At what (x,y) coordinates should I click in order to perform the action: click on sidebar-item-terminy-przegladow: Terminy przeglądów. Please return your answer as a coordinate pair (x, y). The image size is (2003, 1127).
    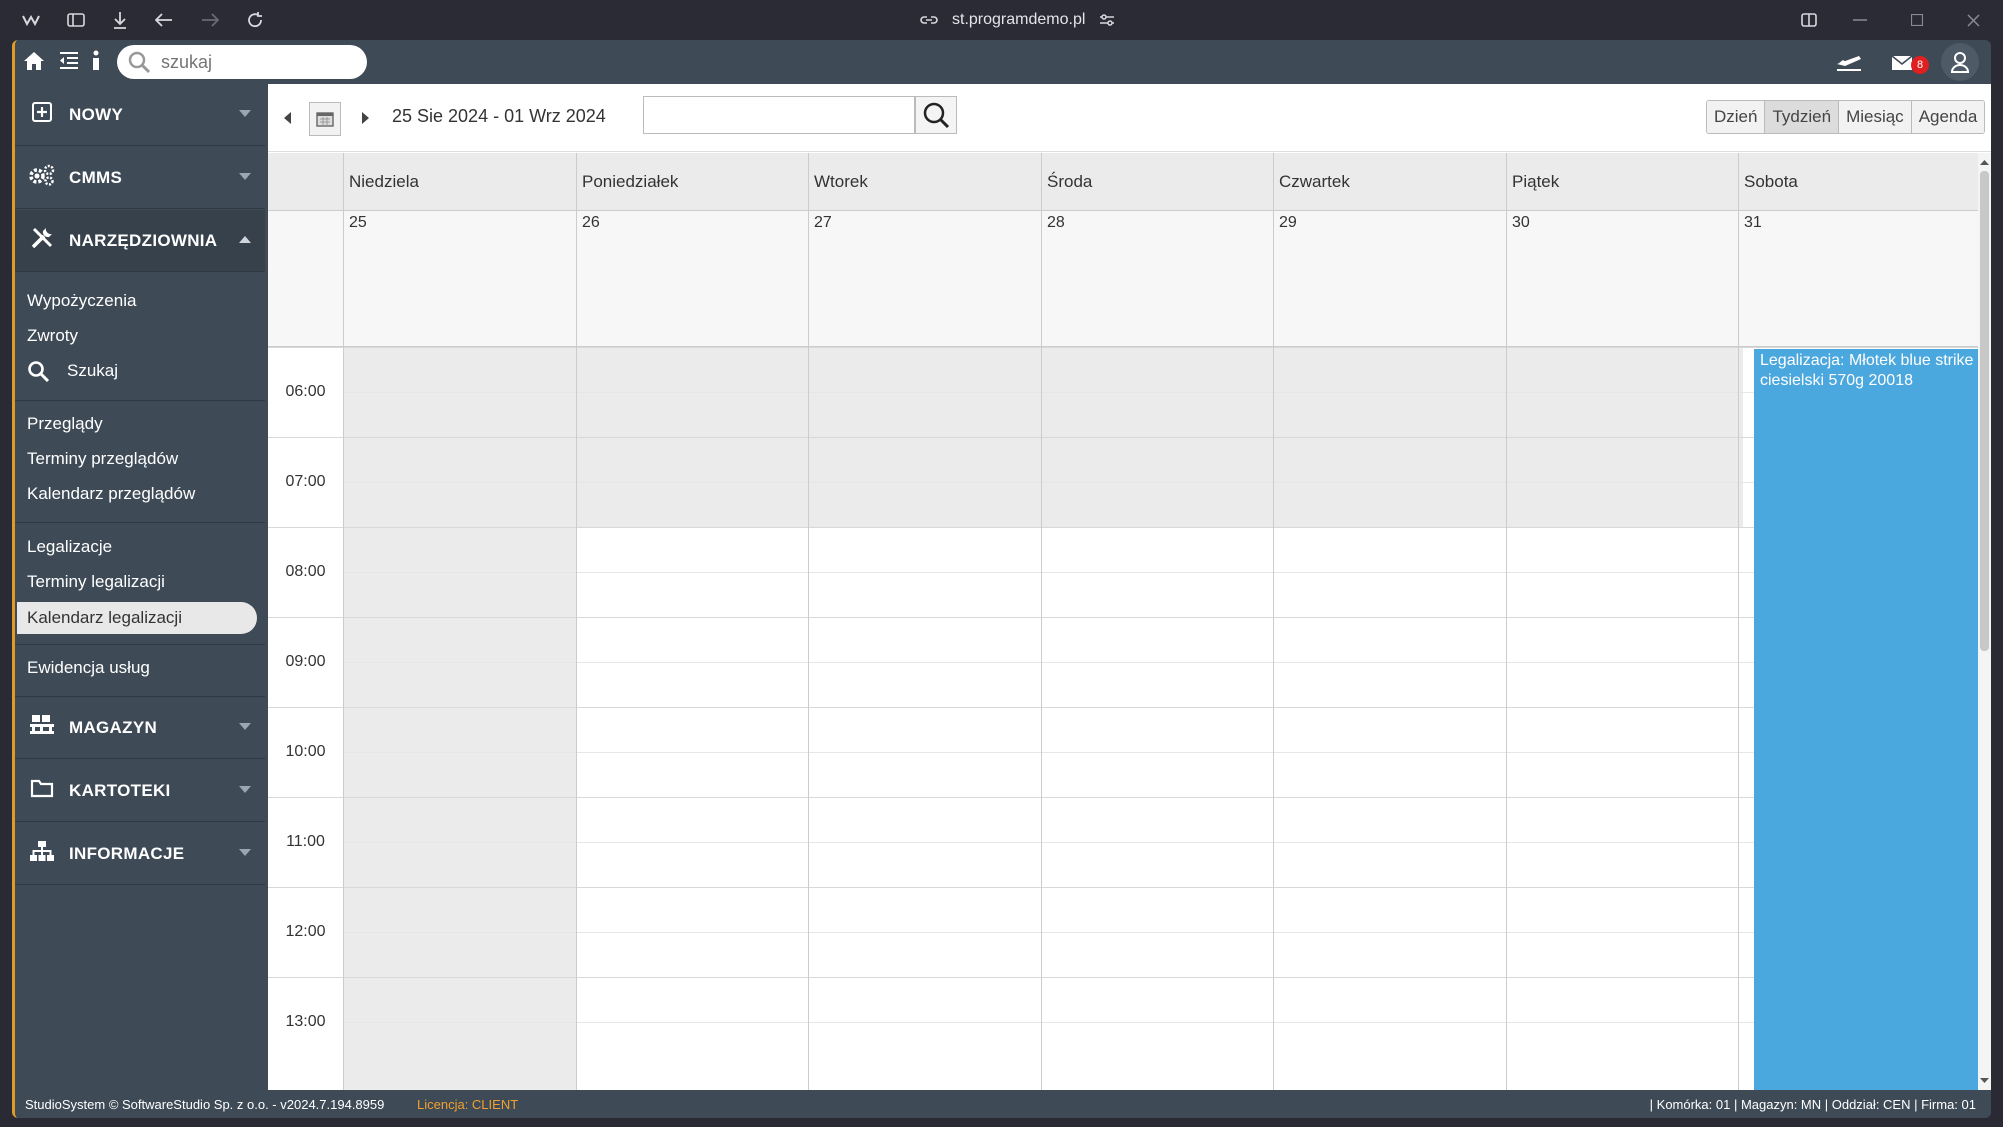
    Looking at the image, I should click on (102, 459).